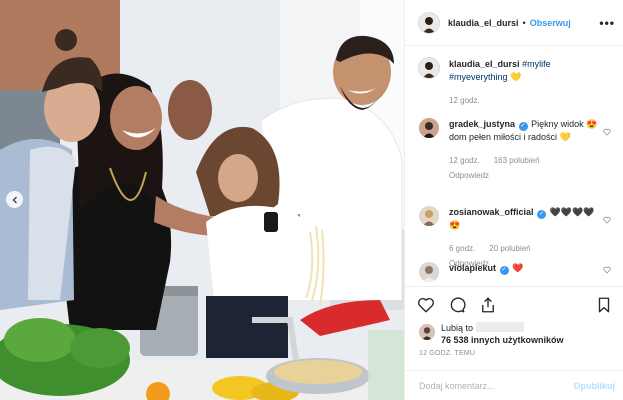 This screenshot has height=400, width=623. I want to click on author-avatar, so click(429, 22).